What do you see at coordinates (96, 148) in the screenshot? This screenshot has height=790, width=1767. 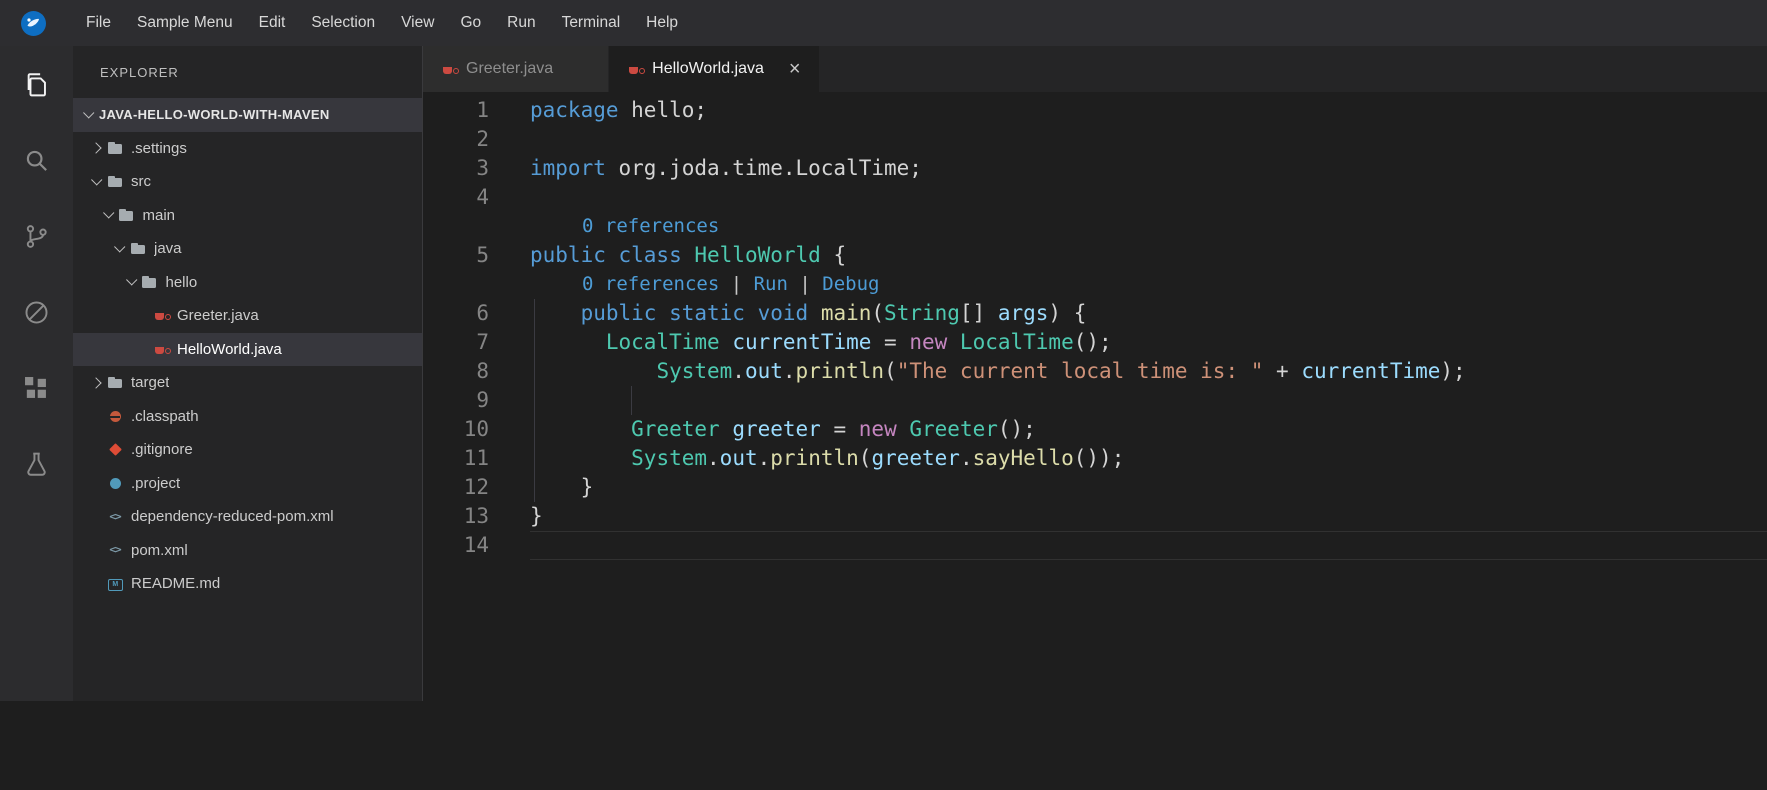 I see `chevron-right-icon` at bounding box center [96, 148].